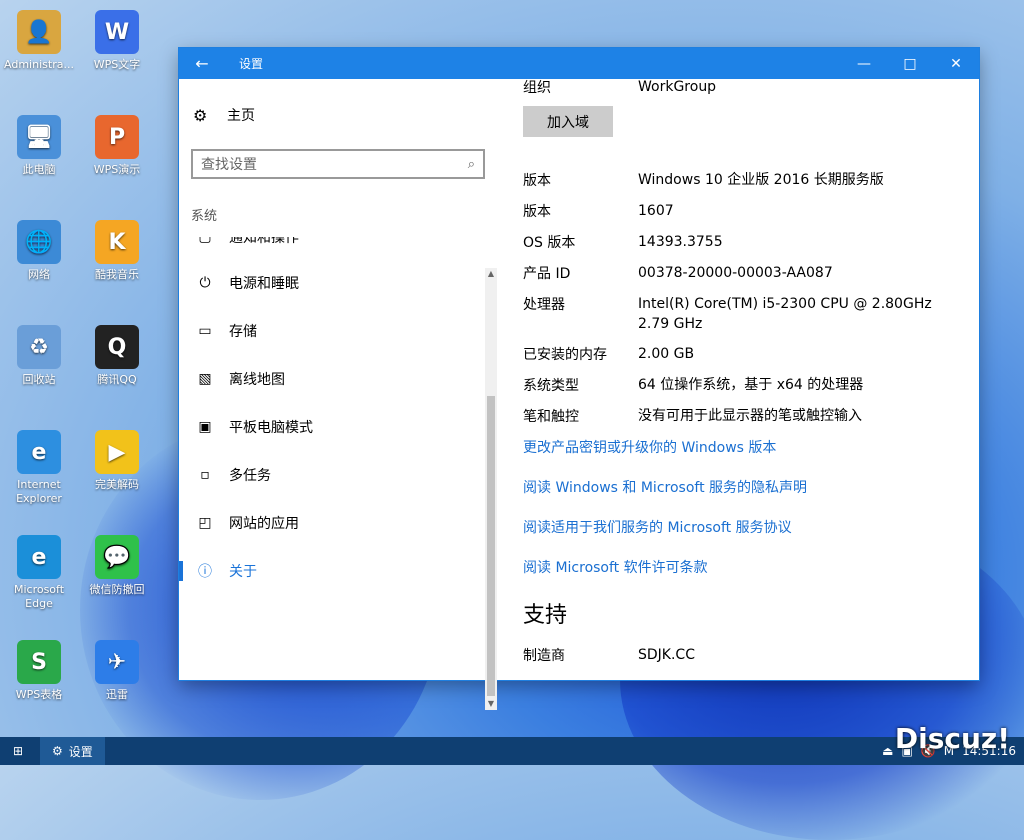 This screenshot has width=1024, height=840. Describe the element at coordinates (549, 243) in the screenshot. I see `spec-label: OS 版本` at that location.